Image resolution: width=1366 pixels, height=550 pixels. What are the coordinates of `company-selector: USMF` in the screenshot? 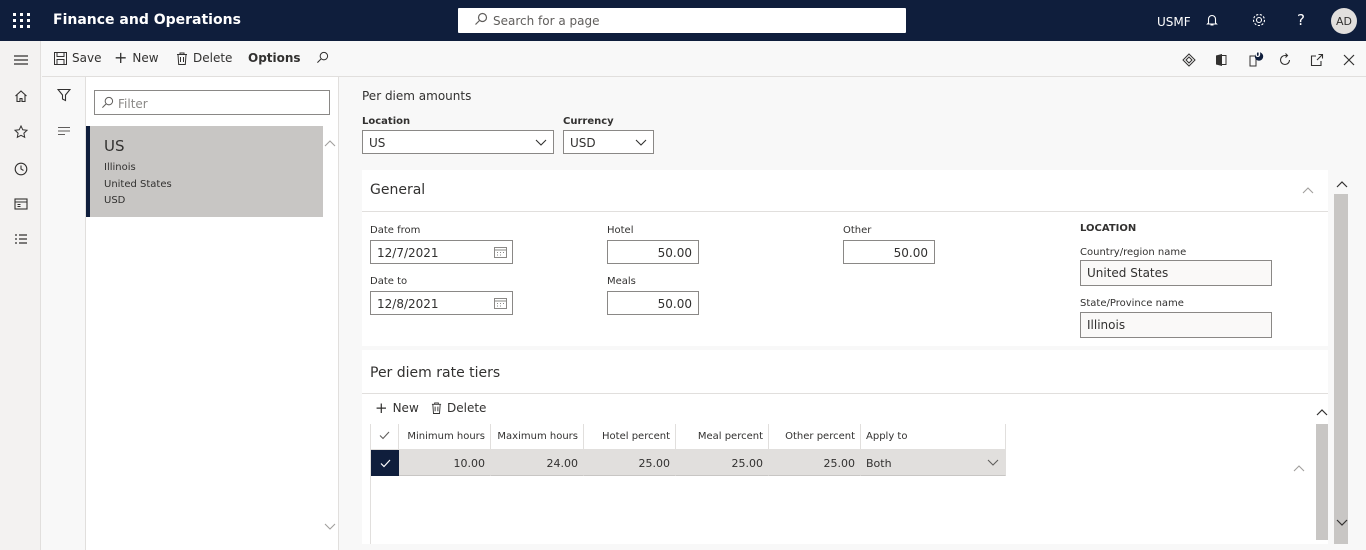 It's located at (1174, 22).